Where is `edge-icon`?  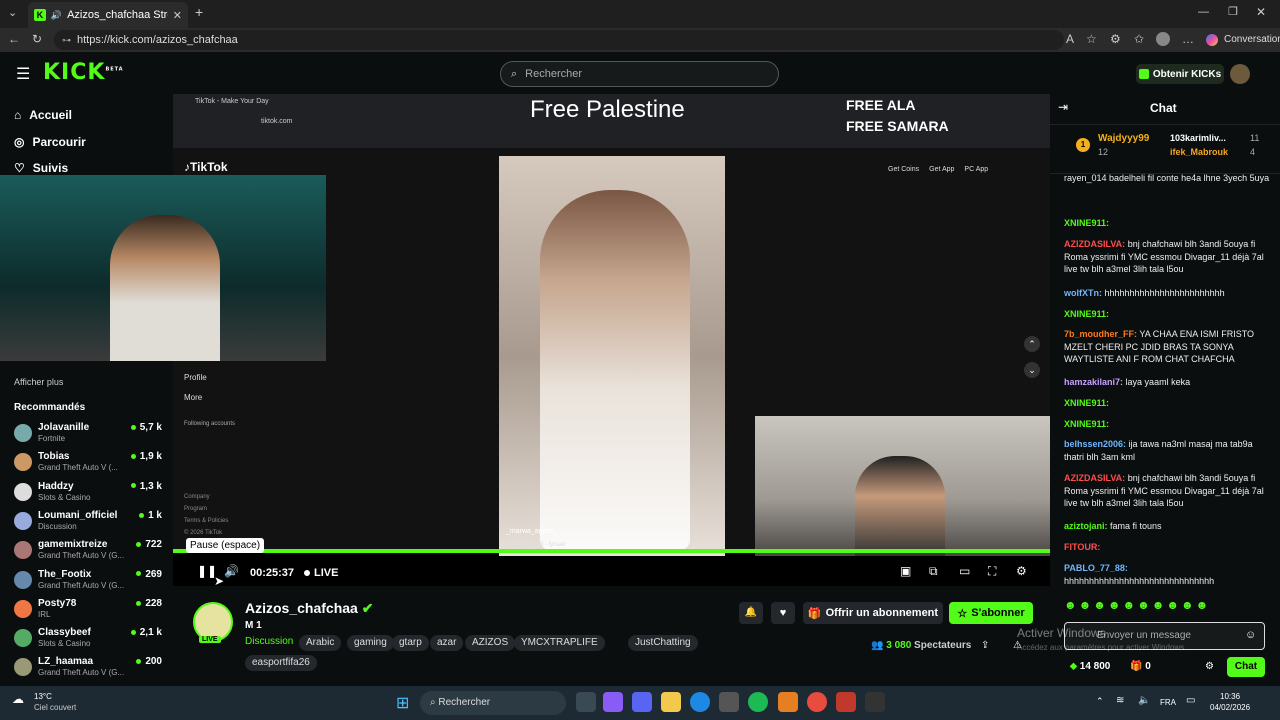
edge-icon is located at coordinates (700, 702).